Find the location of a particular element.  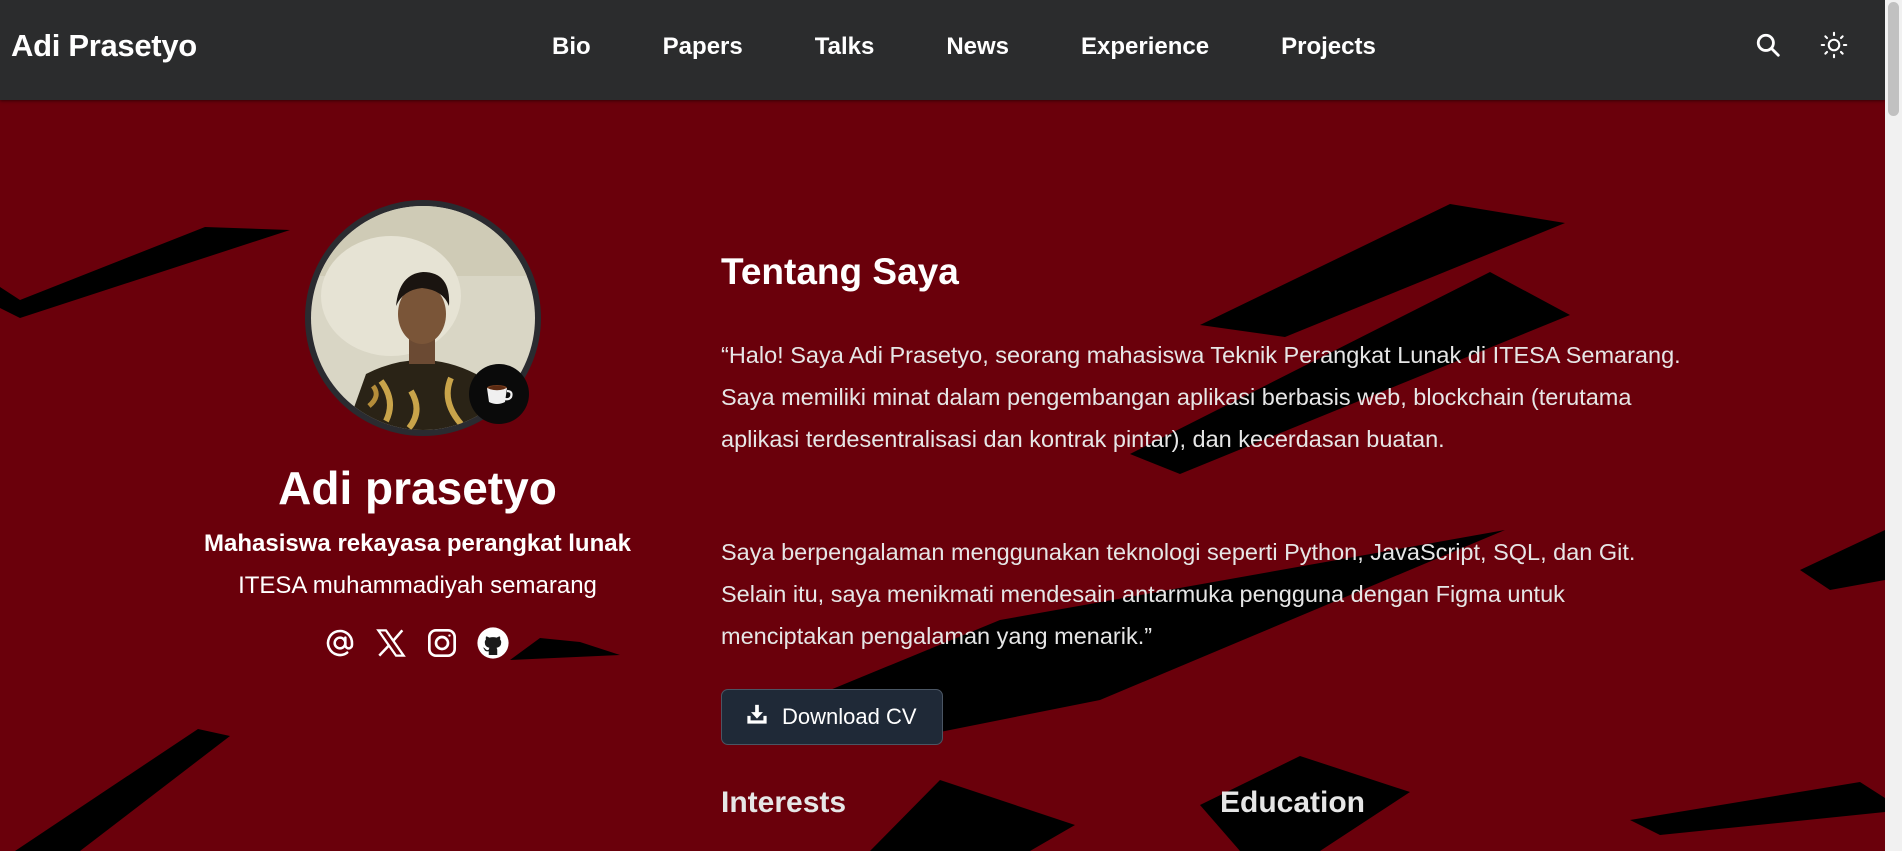

status-badge is located at coordinates (499, 394).